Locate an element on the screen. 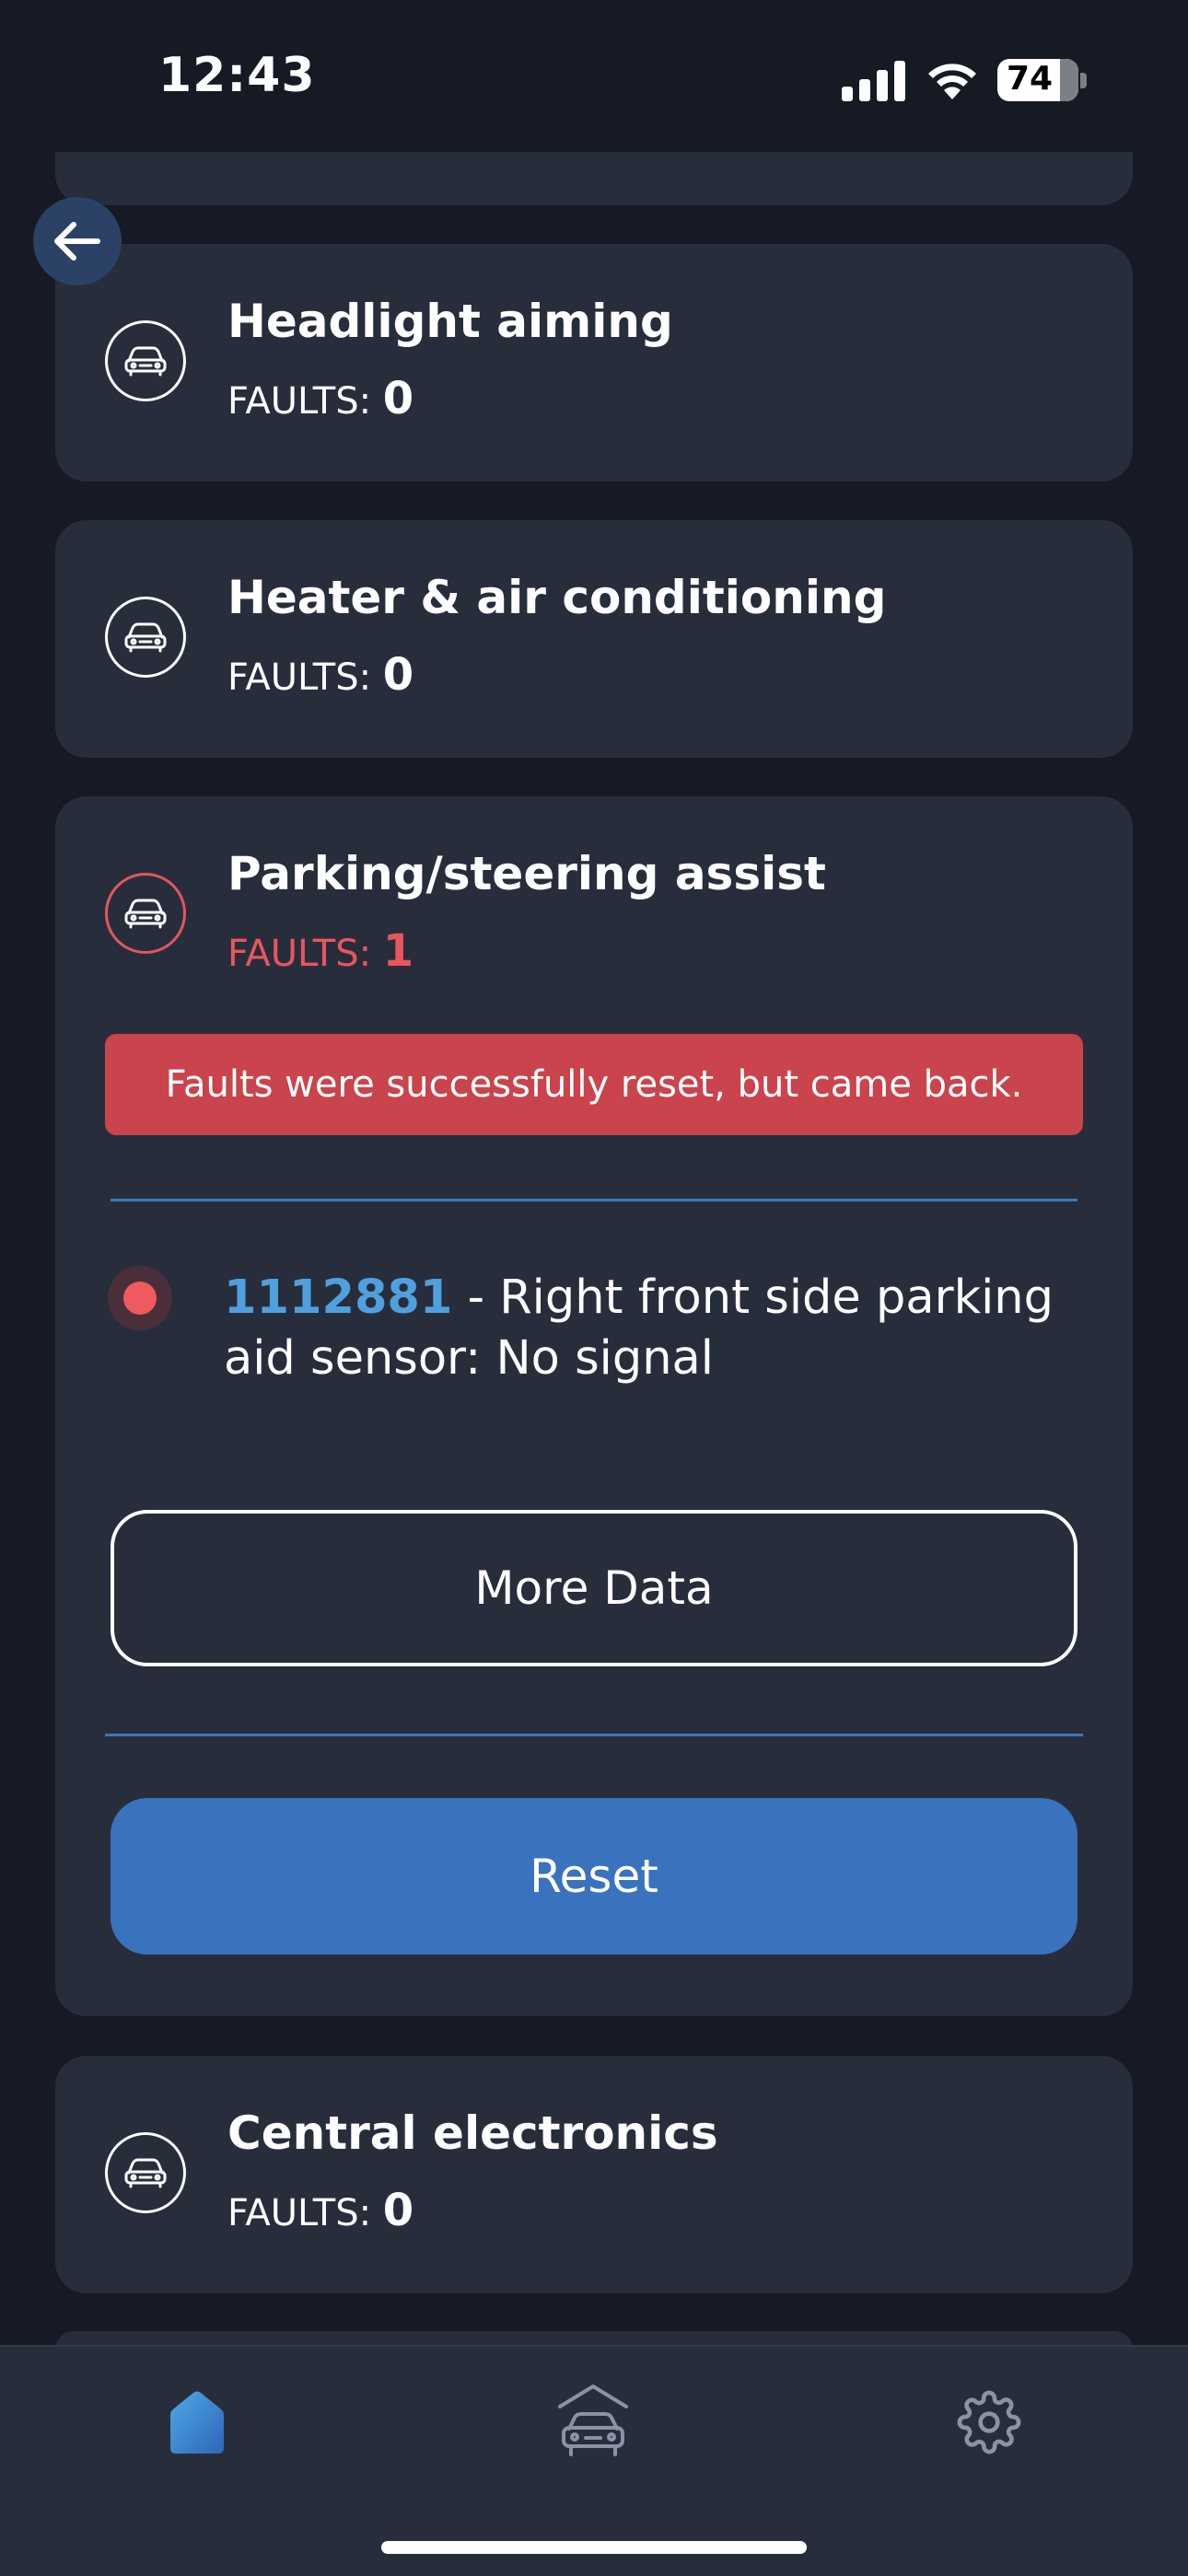  status-bar: 12:43 74 is located at coordinates (594, 80).